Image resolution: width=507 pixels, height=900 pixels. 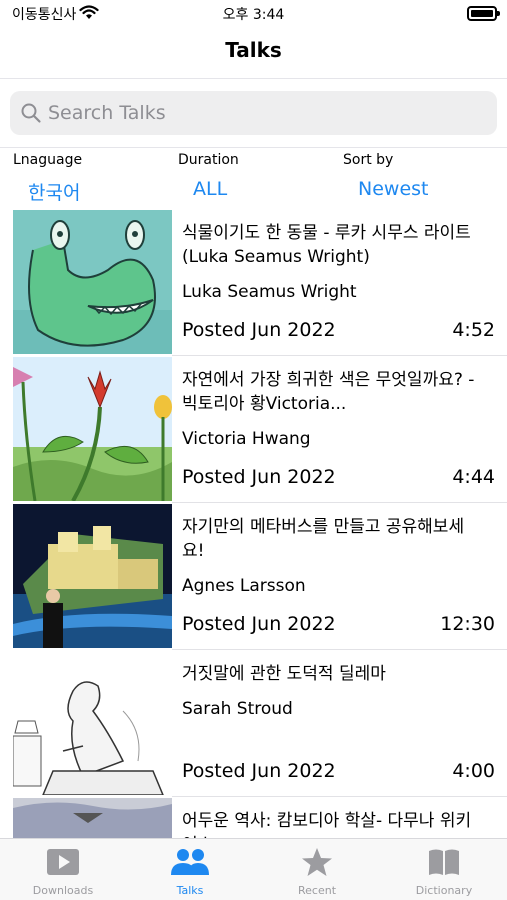 I want to click on tab-label: Dictionary, so click(x=444, y=890).